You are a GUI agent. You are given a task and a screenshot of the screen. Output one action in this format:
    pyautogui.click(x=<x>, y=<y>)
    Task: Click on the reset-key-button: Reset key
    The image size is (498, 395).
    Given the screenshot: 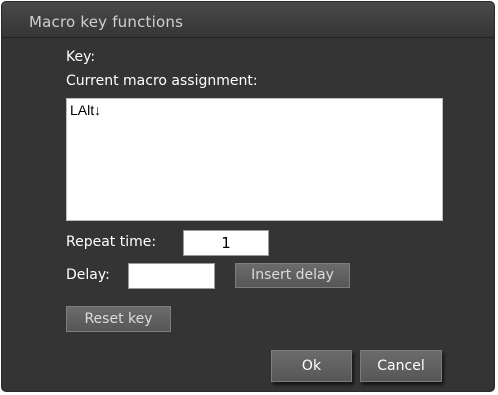 What is the action you would take?
    pyautogui.click(x=118, y=319)
    